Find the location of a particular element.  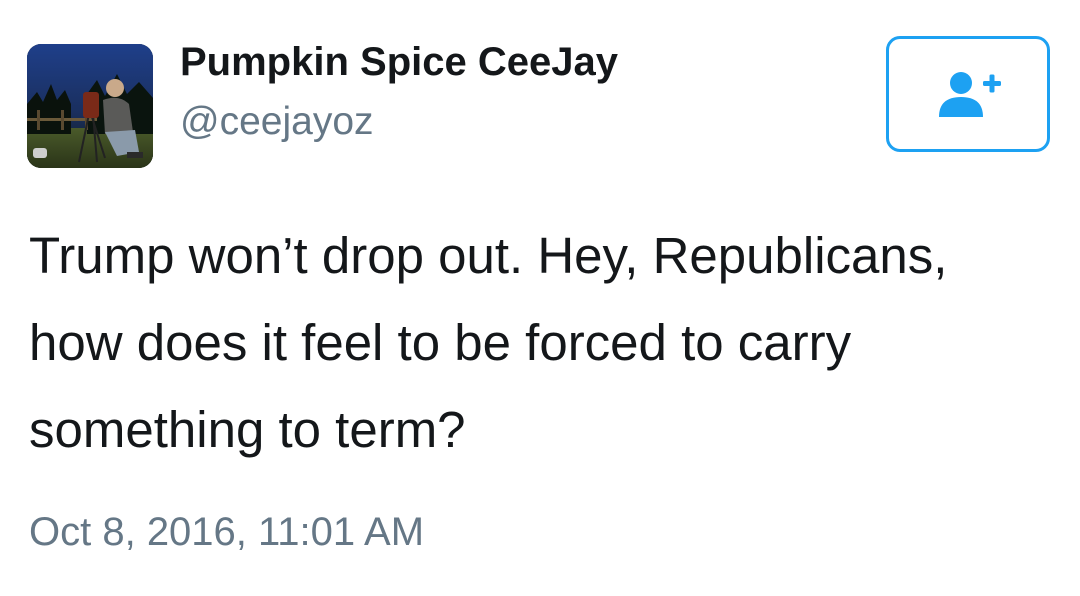

profile-photo-image is located at coordinates (90, 106).